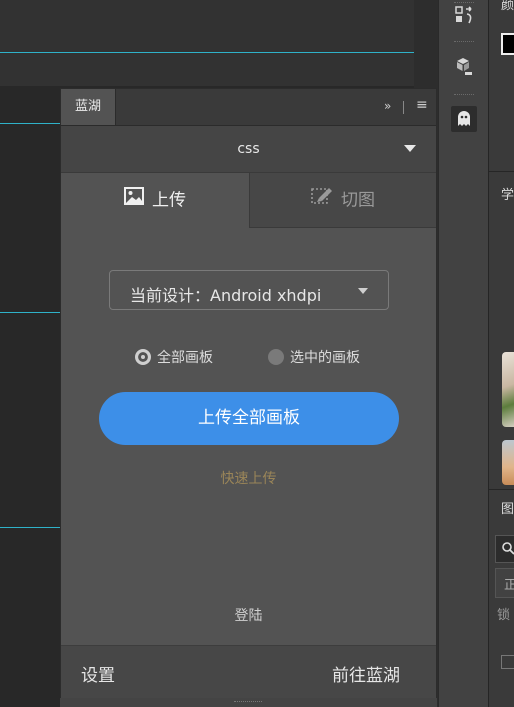 Image resolution: width=514 pixels, height=707 pixels. What do you see at coordinates (508, 548) in the screenshot?
I see `search-icon` at bounding box center [508, 548].